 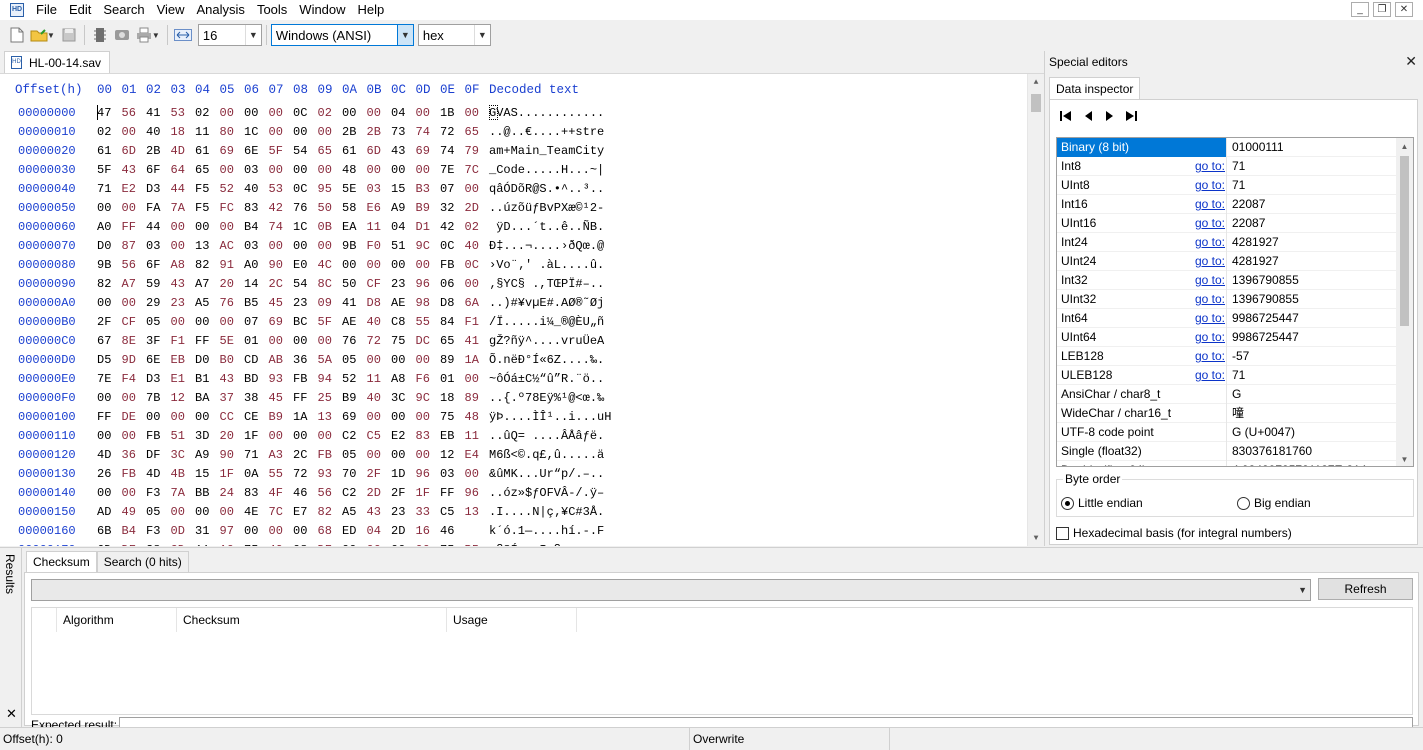 What do you see at coordinates (349, 227) in the screenshot?
I see `hex-byte: EA` at bounding box center [349, 227].